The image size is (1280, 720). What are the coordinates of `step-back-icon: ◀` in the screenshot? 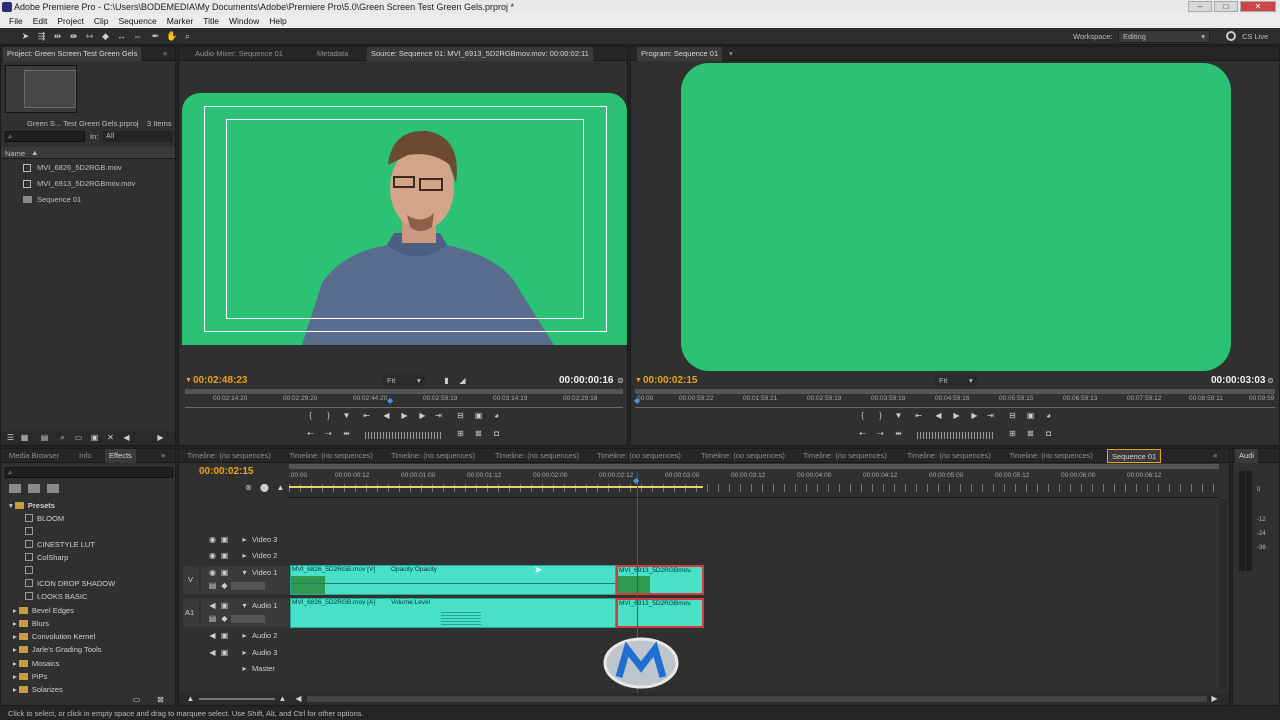 It's located at (386, 416).